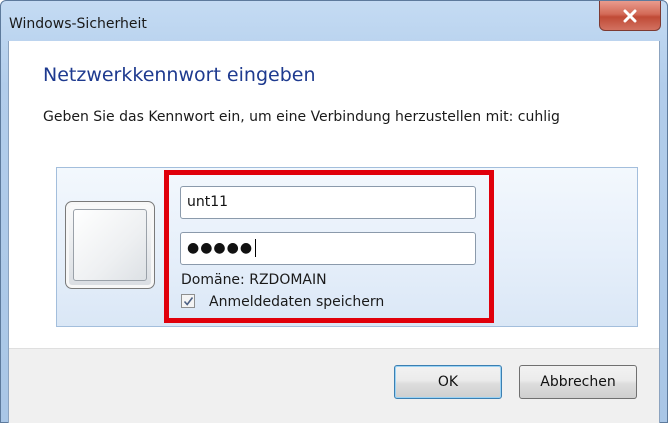 Image resolution: width=668 pixels, height=423 pixels. I want to click on cancel-button: Abbrechen, so click(578, 382).